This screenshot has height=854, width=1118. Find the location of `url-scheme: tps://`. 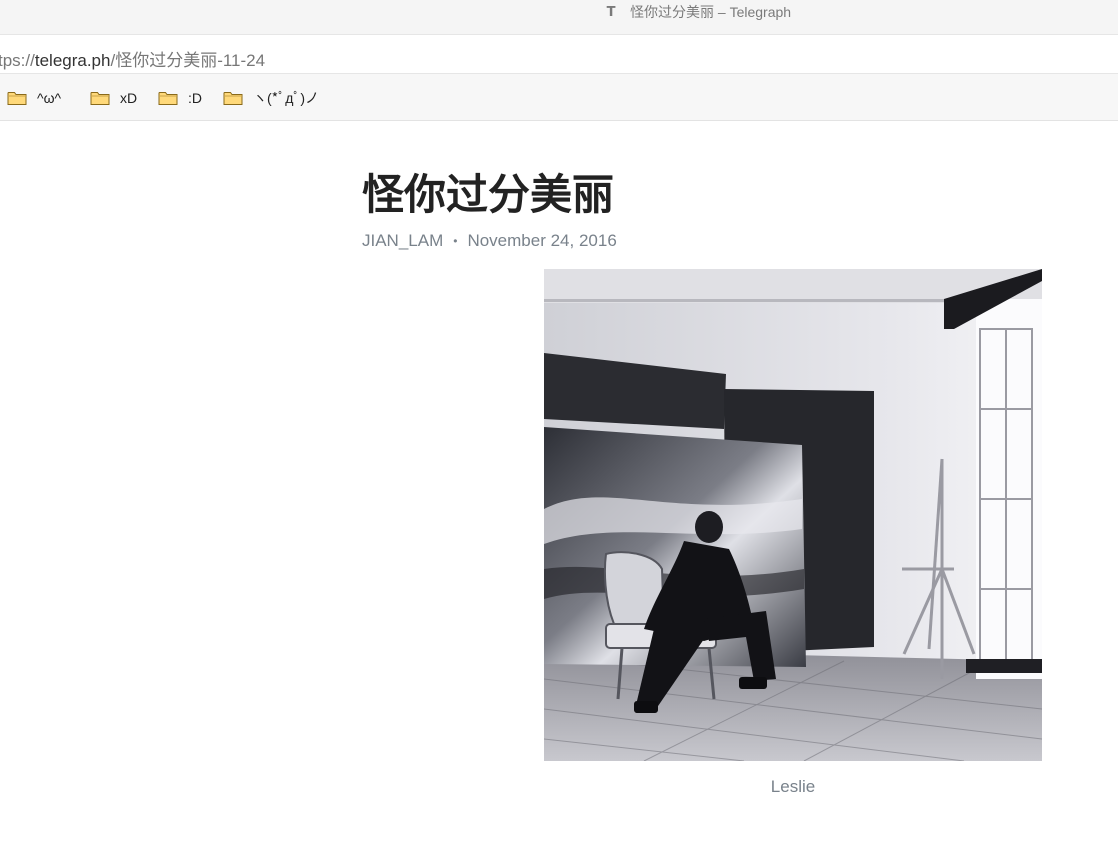

url-scheme: tps:// is located at coordinates (17, 60).